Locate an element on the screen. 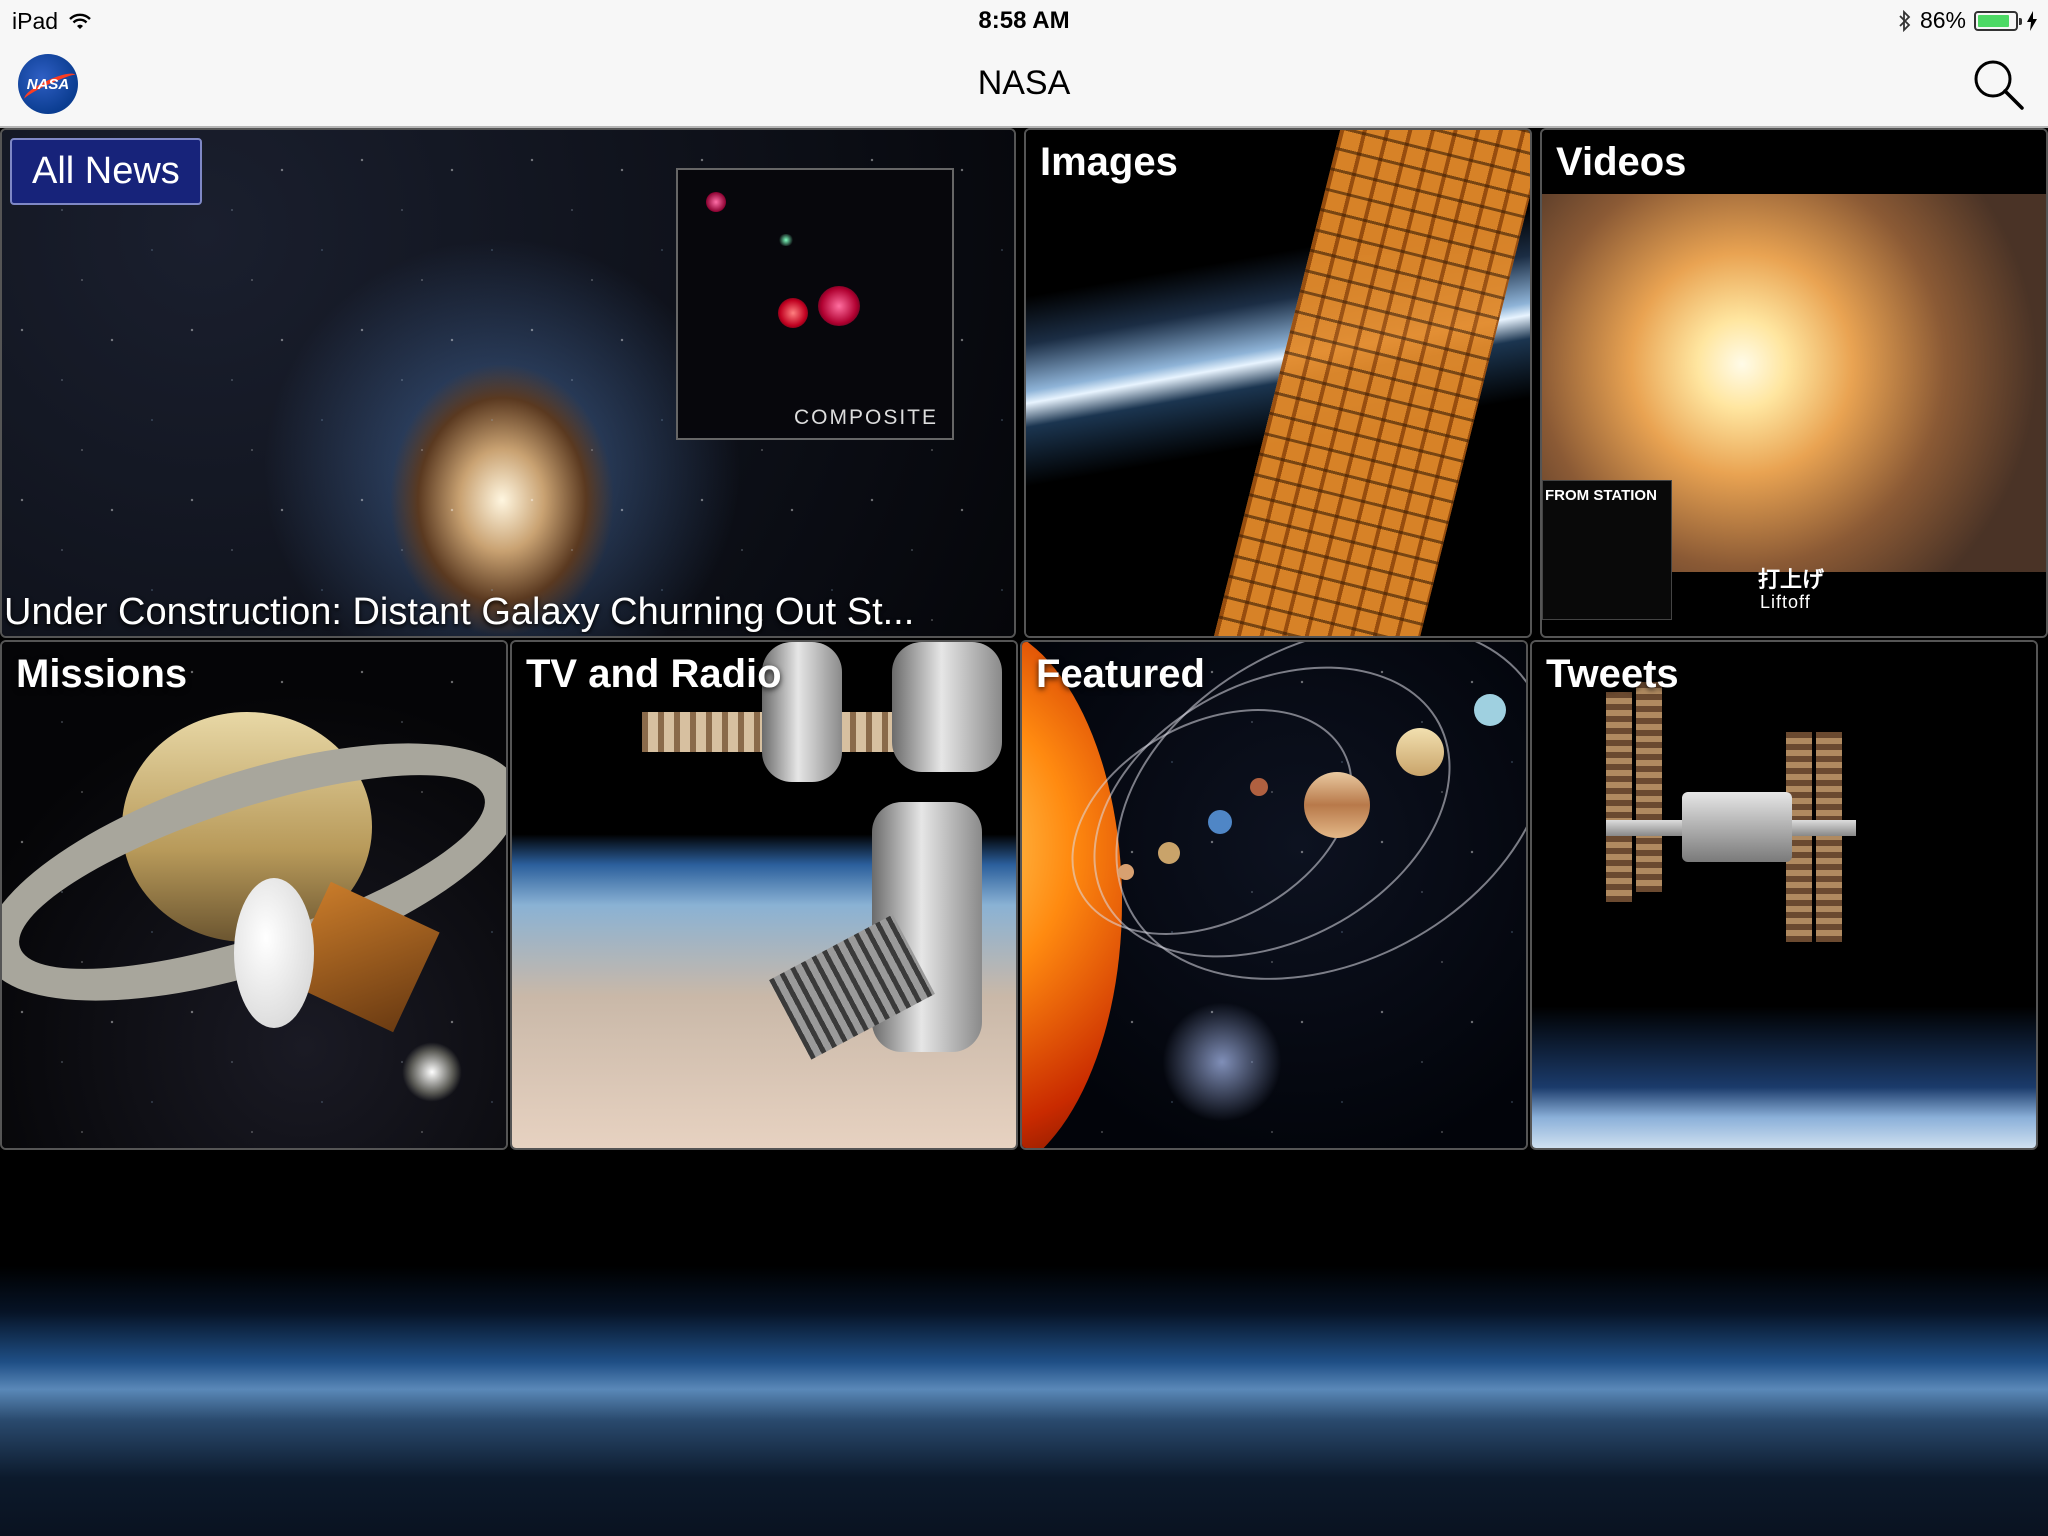  logo-text: NASA is located at coordinates (48, 84).